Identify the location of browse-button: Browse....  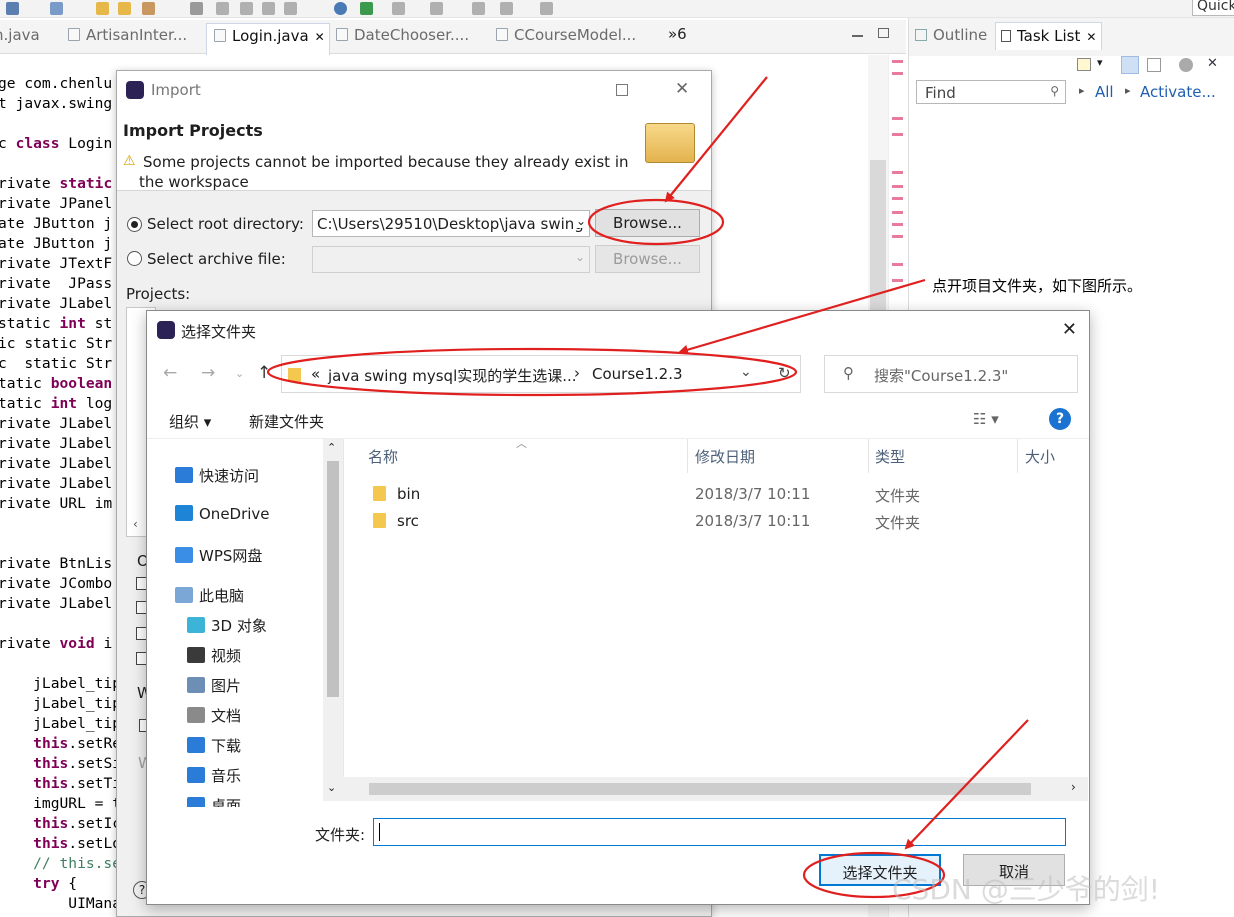
(647, 223).